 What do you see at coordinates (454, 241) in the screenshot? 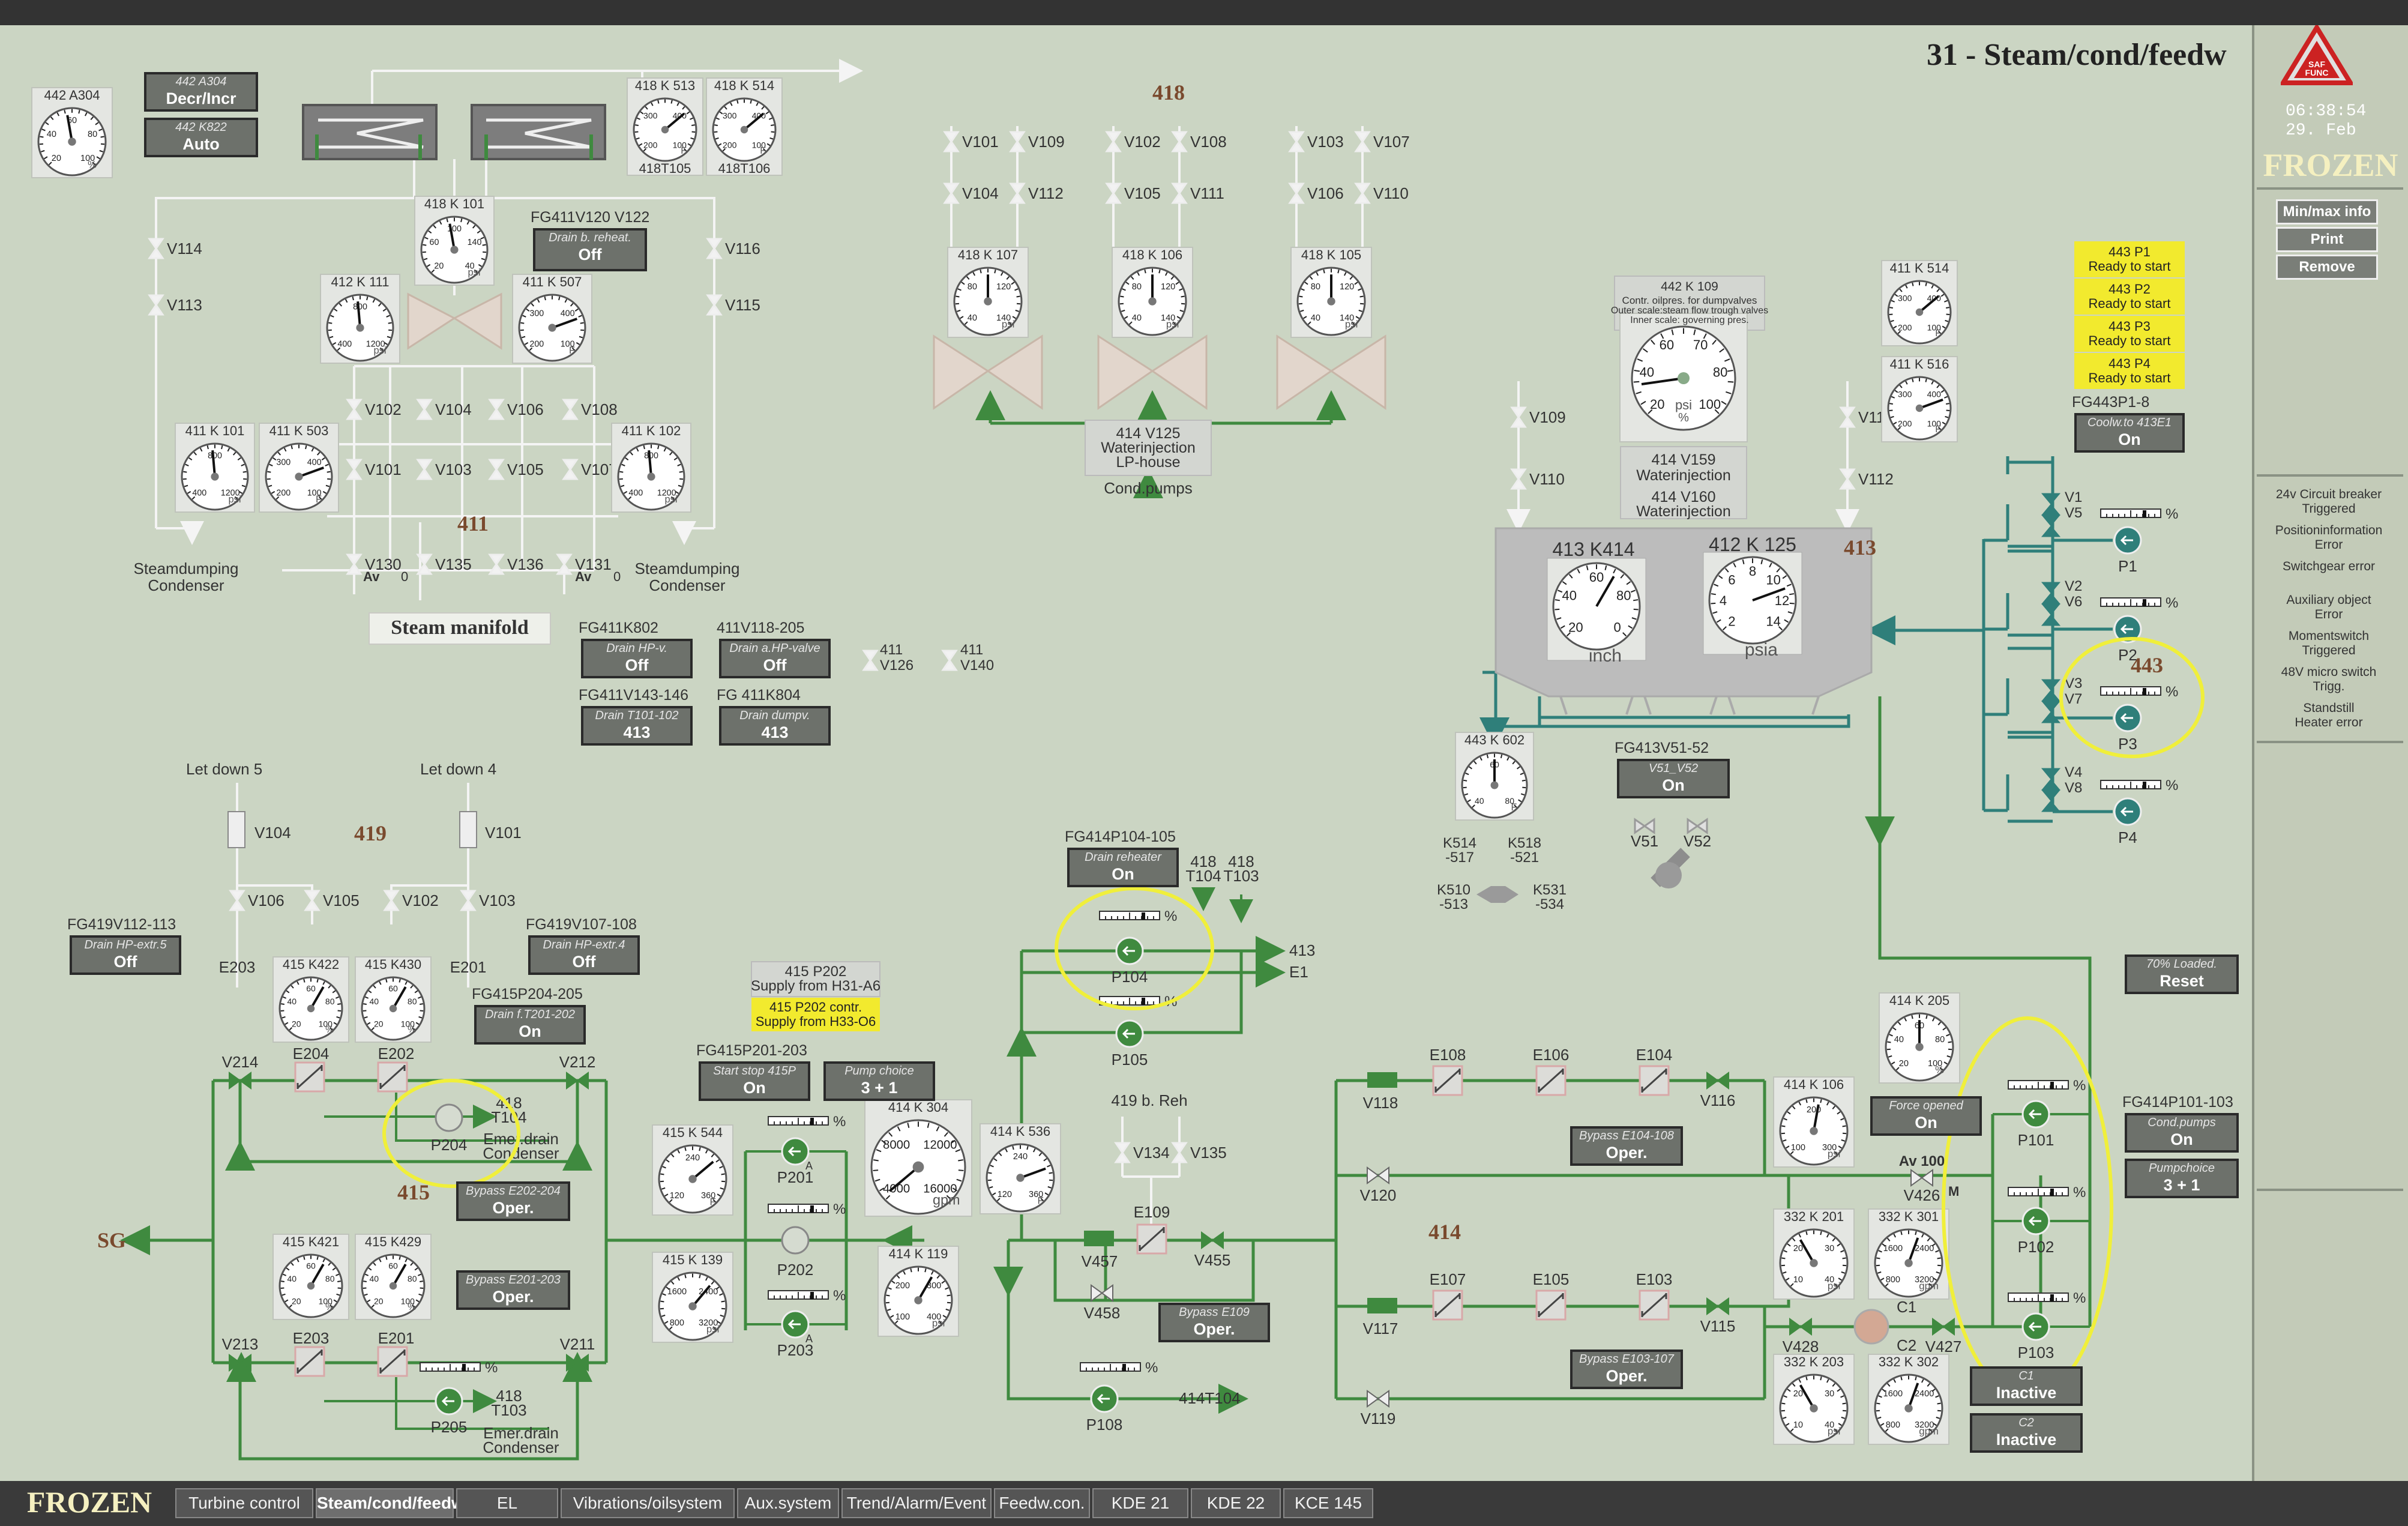
I see `gauge-g418K101: 418 K 101206010014040psi` at bounding box center [454, 241].